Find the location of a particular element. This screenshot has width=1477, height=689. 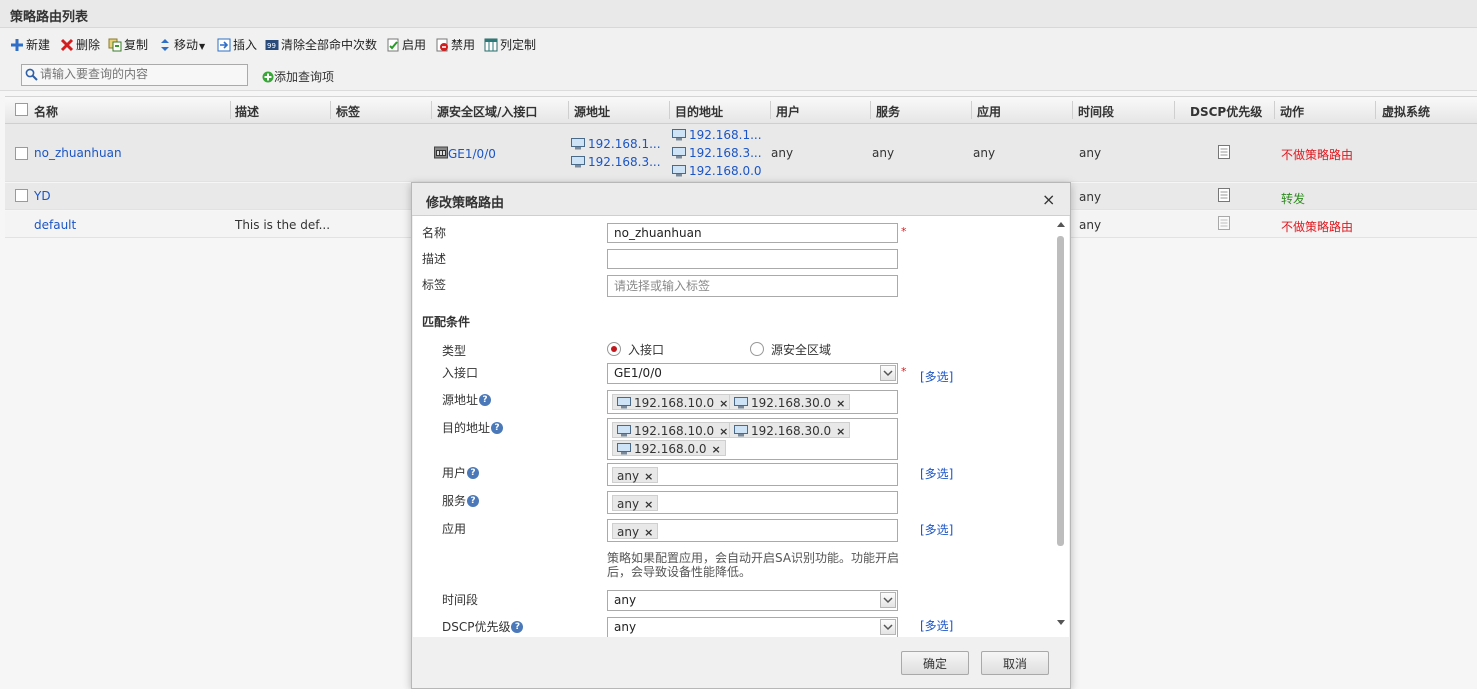

addr-text: 192.168.0.0 is located at coordinates (725, 171).